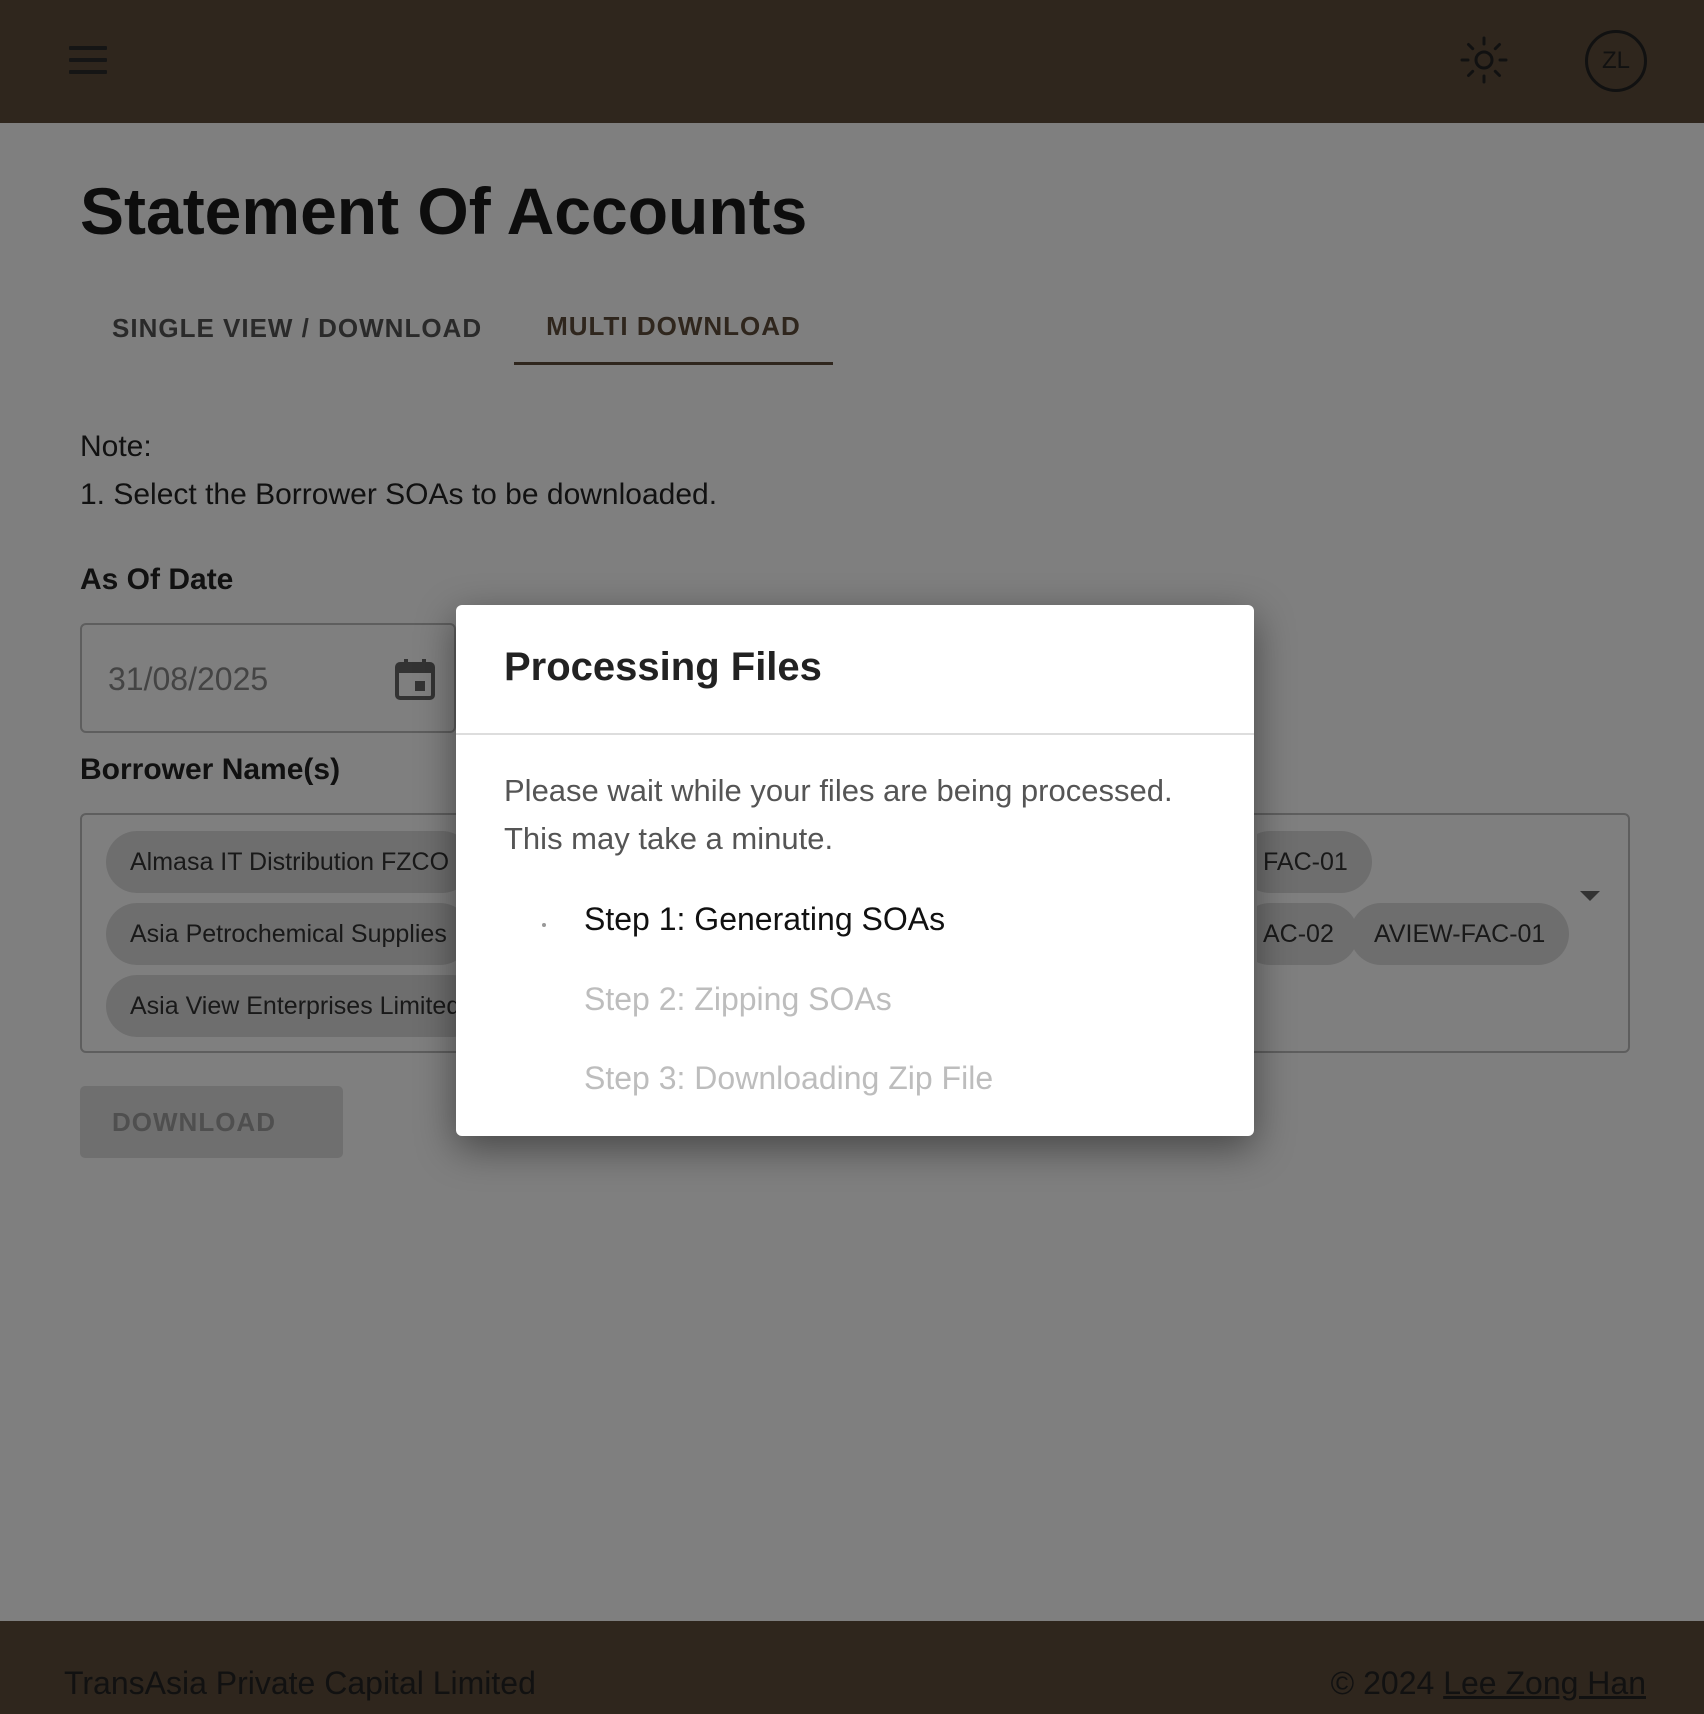 The image size is (1704, 1714). Describe the element at coordinates (789, 1078) in the screenshot. I see `step-downloading-zip: Step 3: Downloading Zip File` at that location.